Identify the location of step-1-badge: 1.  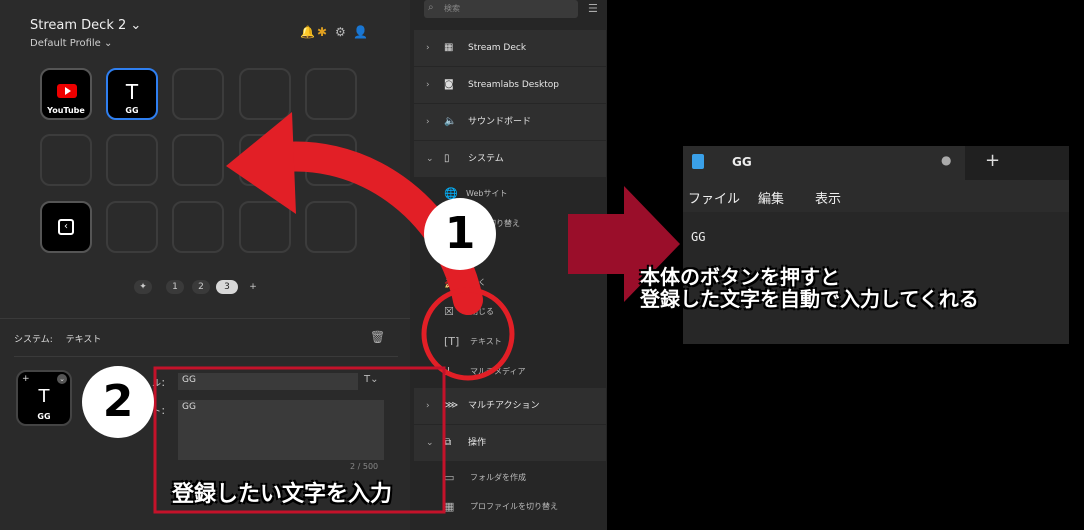
(460, 234).